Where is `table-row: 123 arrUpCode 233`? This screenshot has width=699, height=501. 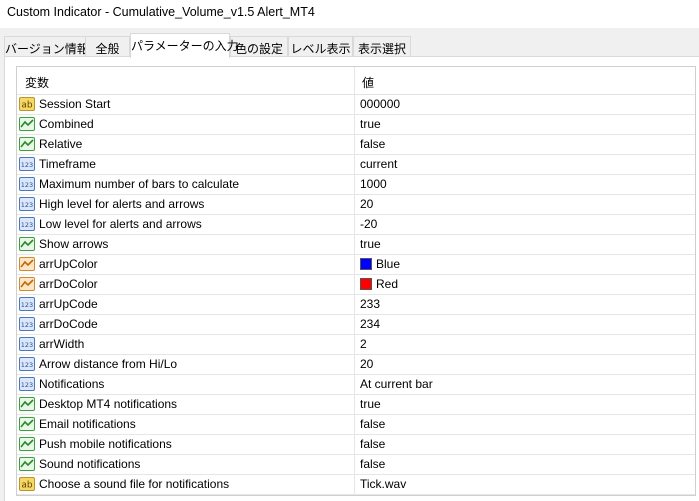 table-row: 123 arrUpCode 233 is located at coordinates (356, 305).